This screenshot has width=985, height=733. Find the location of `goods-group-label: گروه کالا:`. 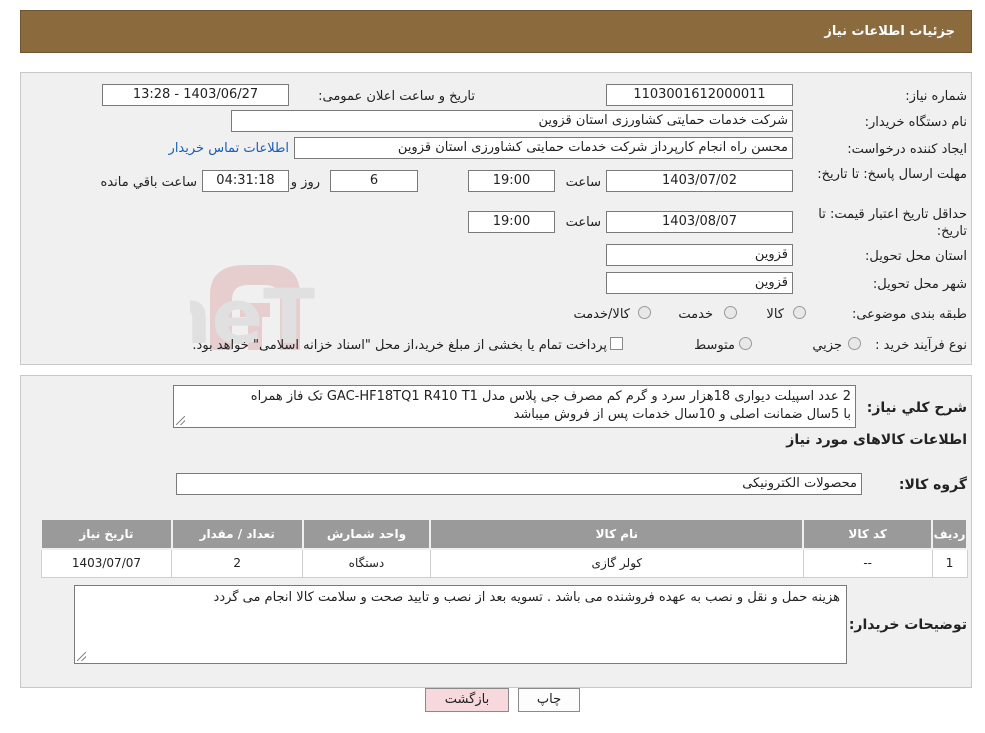

goods-group-label: گروه کالا: is located at coordinates (932, 485).